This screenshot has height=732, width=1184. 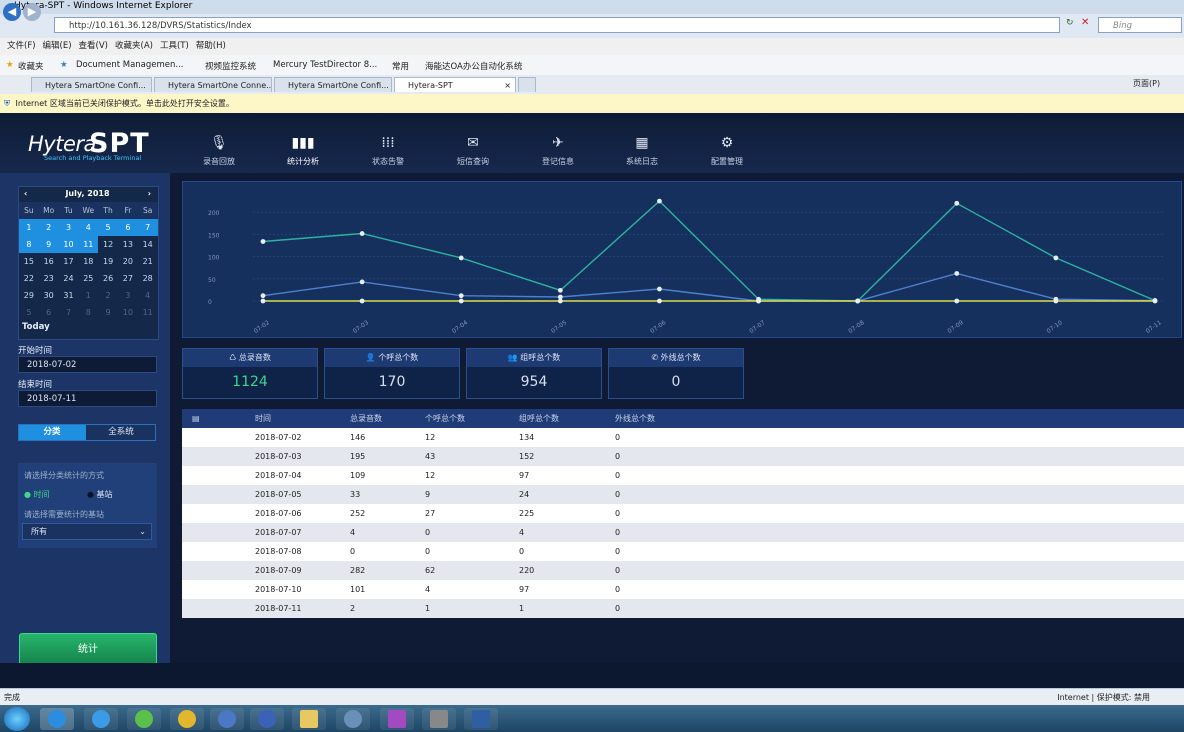 What do you see at coordinates (31, 66) in the screenshot?
I see `favorites-label: 收藏夹` at bounding box center [31, 66].